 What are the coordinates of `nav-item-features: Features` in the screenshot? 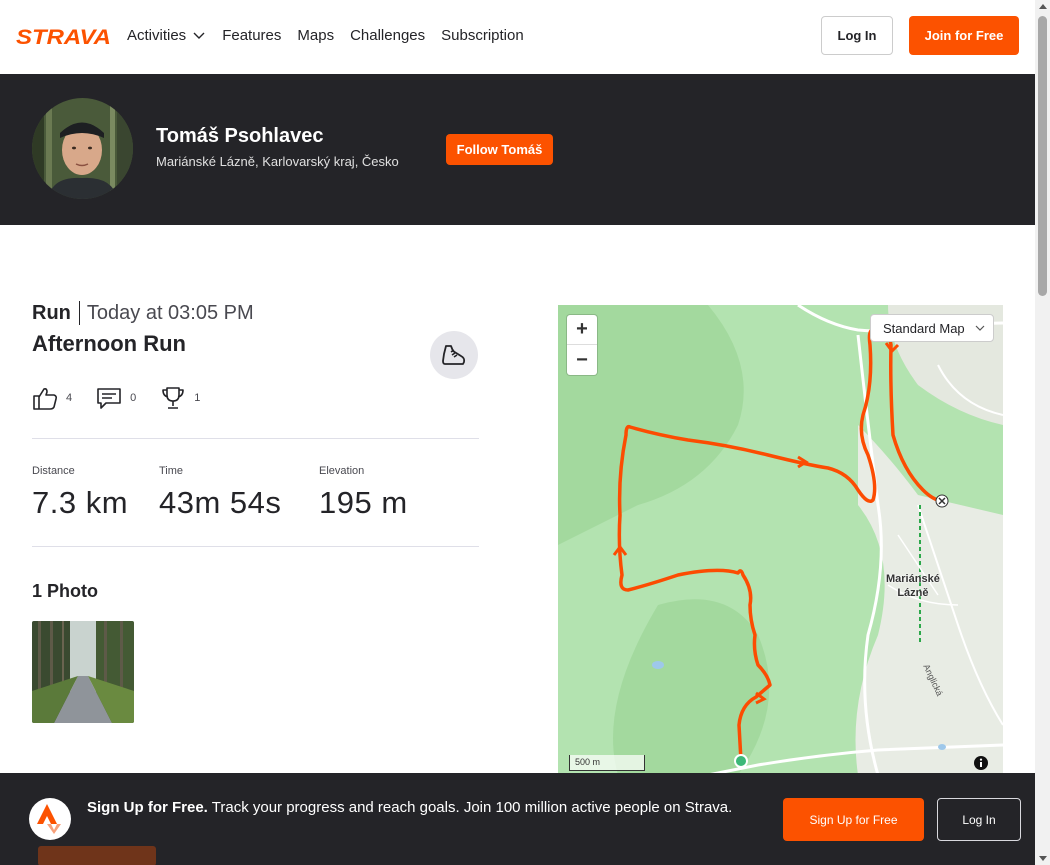 It's located at (251, 35).